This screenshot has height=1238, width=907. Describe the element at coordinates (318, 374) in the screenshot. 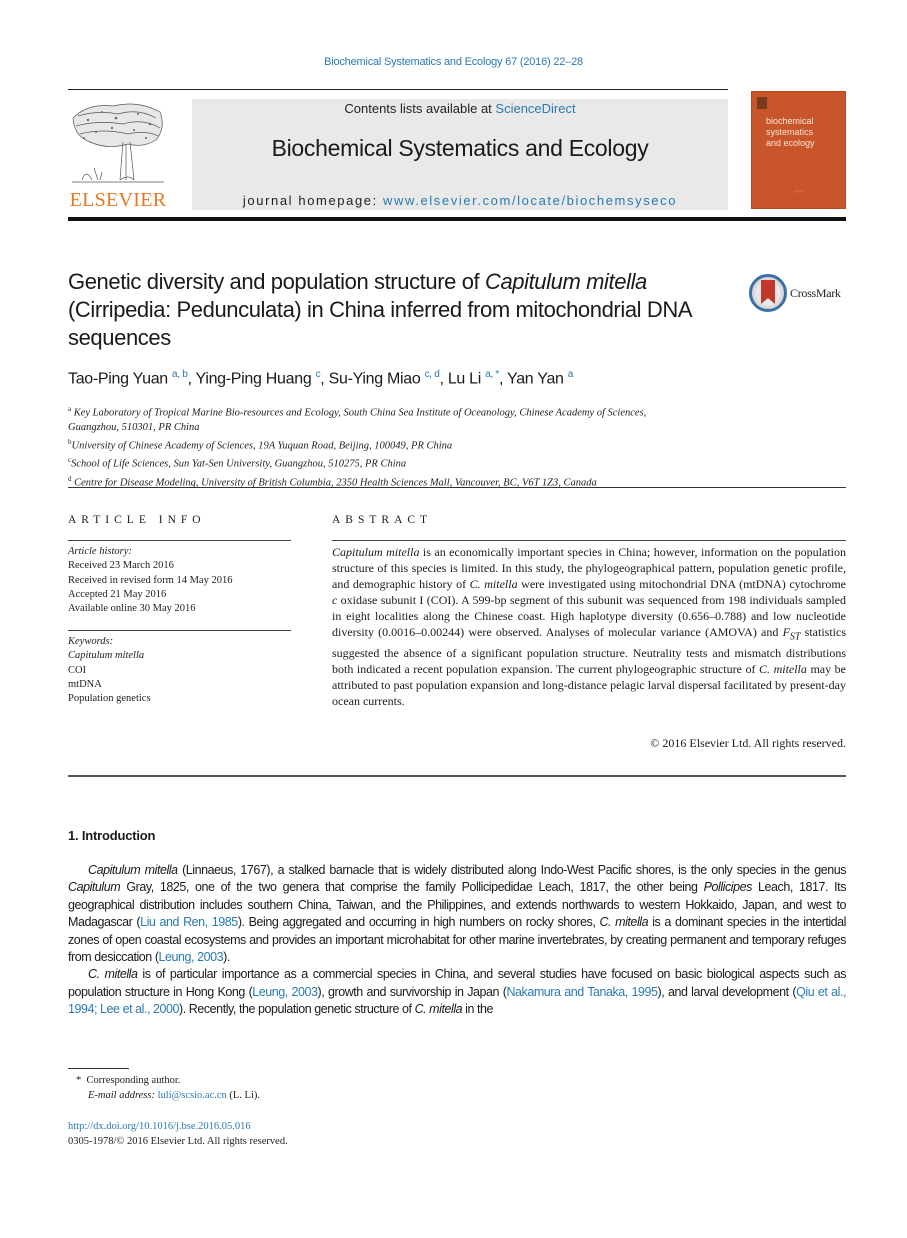

I see `author-affiliation-marks: c` at that location.